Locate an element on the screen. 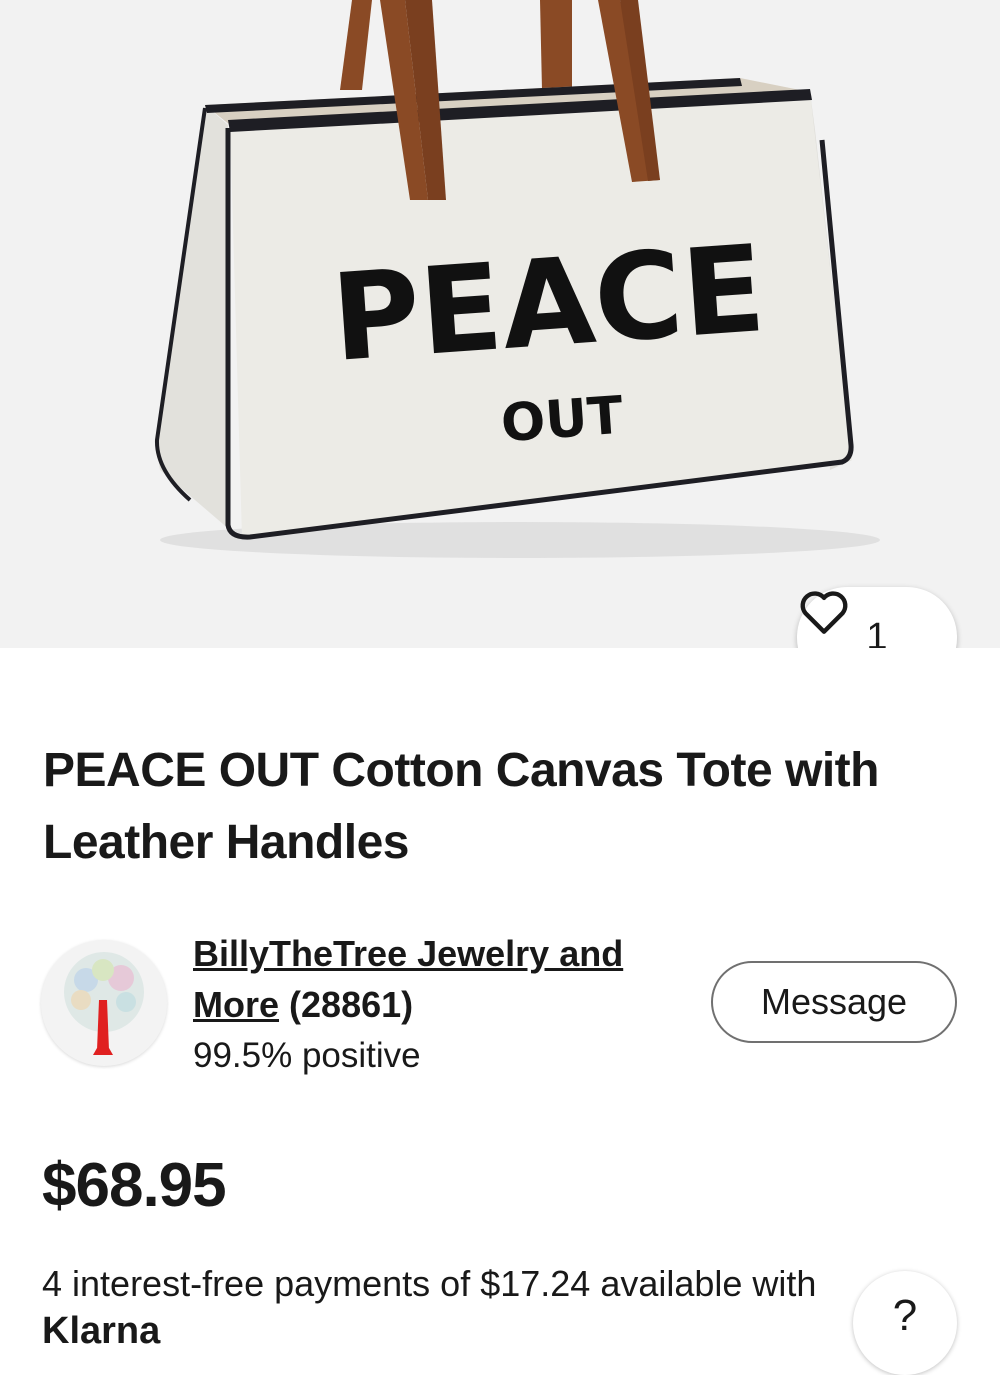 This screenshot has height=1375, width=1000. seller-info: BillyTheTree Jewelry and More (28861) is located at coordinates (428, 979).